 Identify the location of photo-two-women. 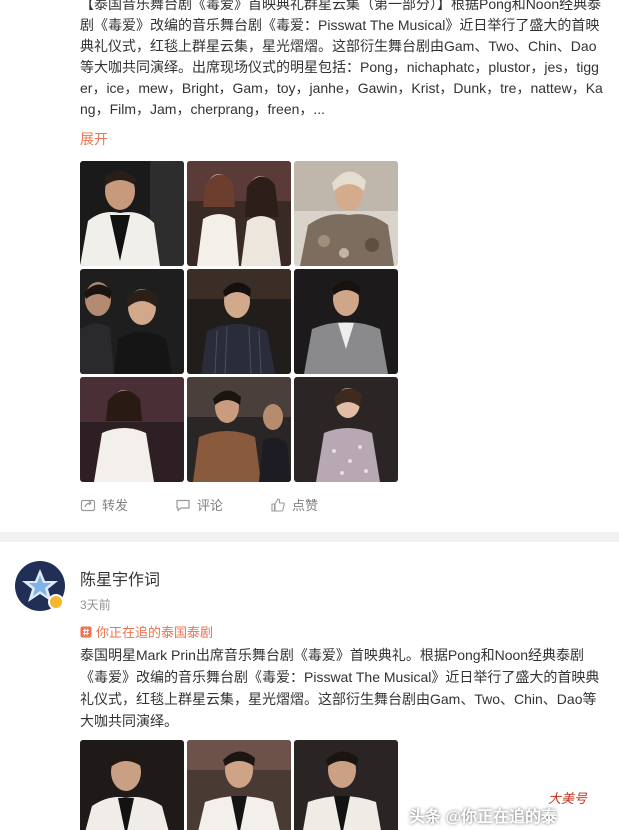
(239, 213).